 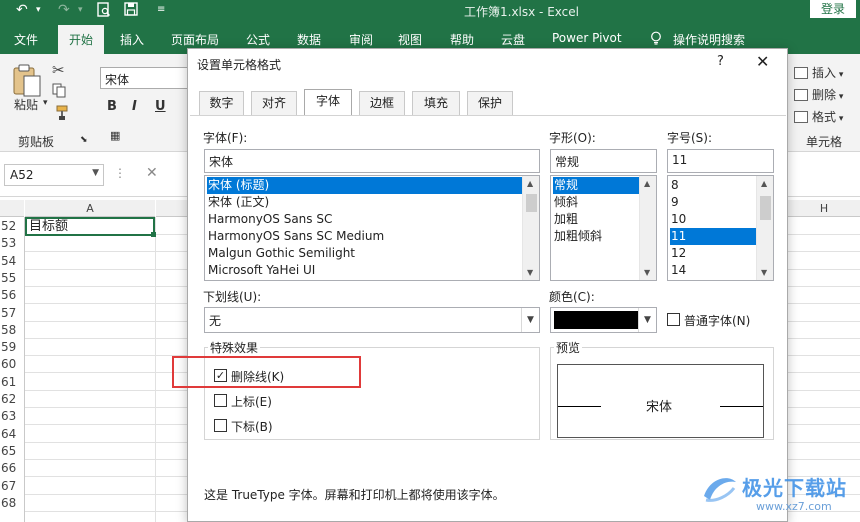 I want to click on tab-file: 文件, so click(x=26, y=39).